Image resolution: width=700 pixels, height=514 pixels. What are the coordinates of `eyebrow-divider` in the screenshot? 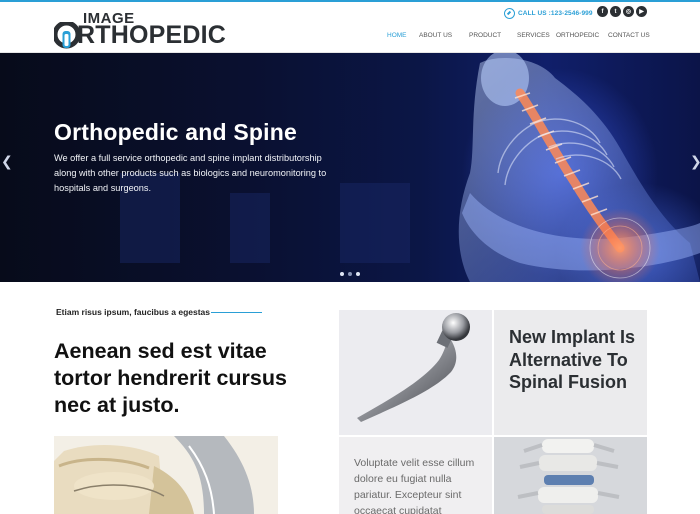 It's located at (236, 312).